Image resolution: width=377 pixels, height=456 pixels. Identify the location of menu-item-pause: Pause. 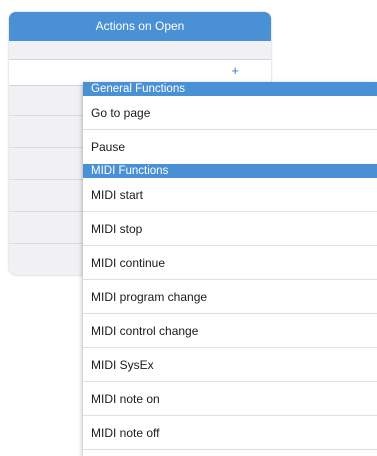
(230, 147).